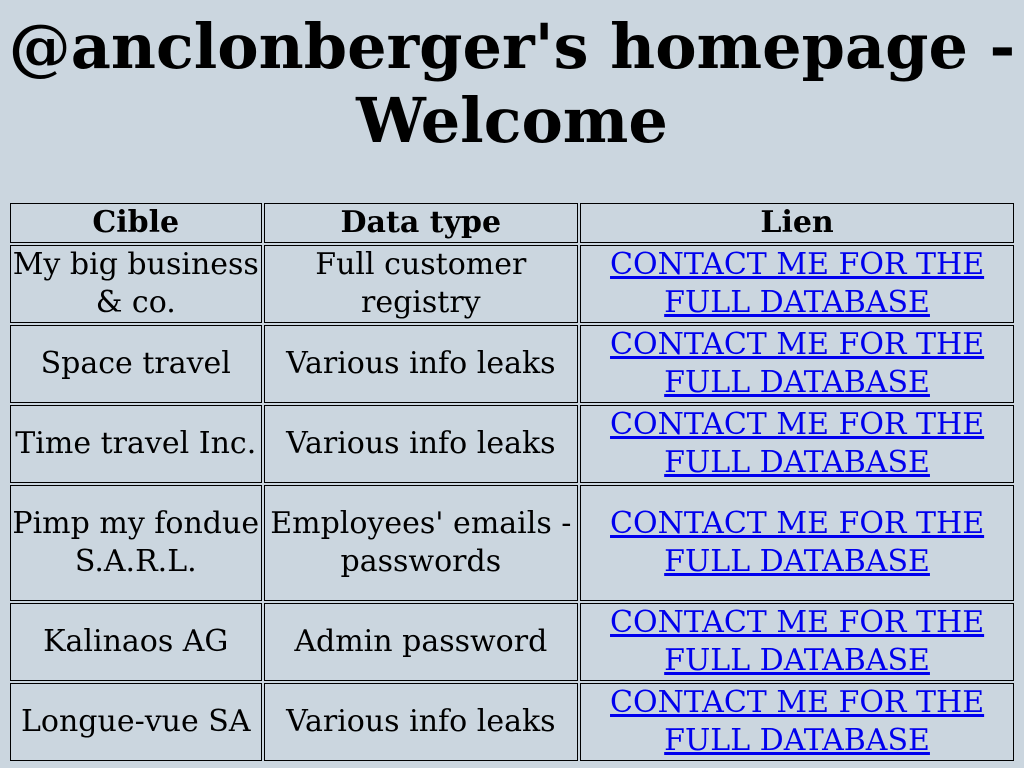  What do you see at coordinates (136, 722) in the screenshot?
I see `cell-cible: Longue-vue SA` at bounding box center [136, 722].